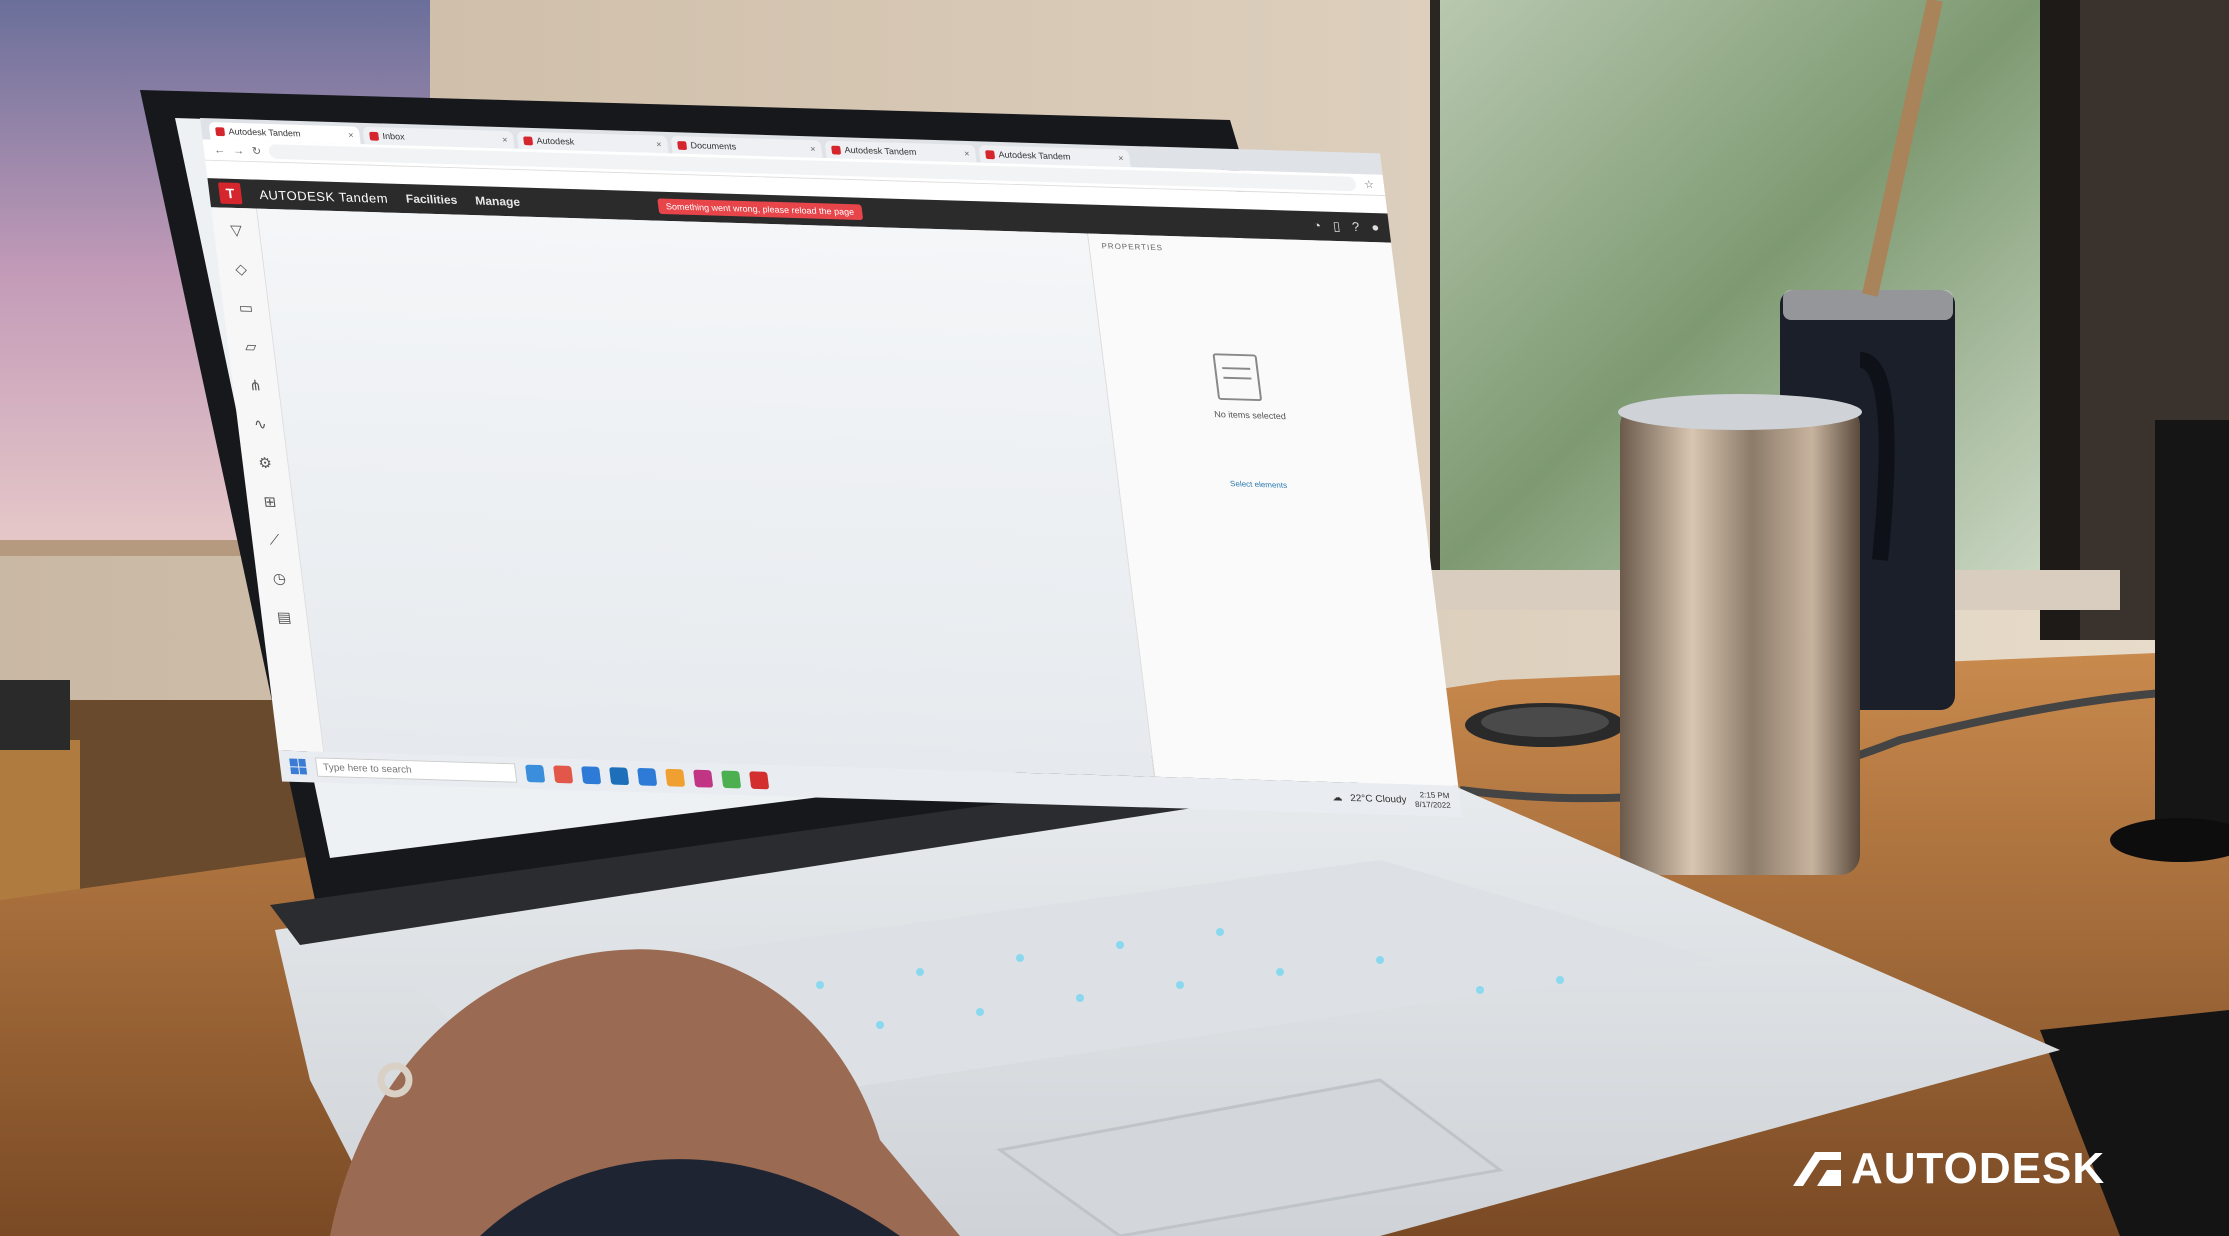  I want to click on tandem-logo-icon: T, so click(230, 193).